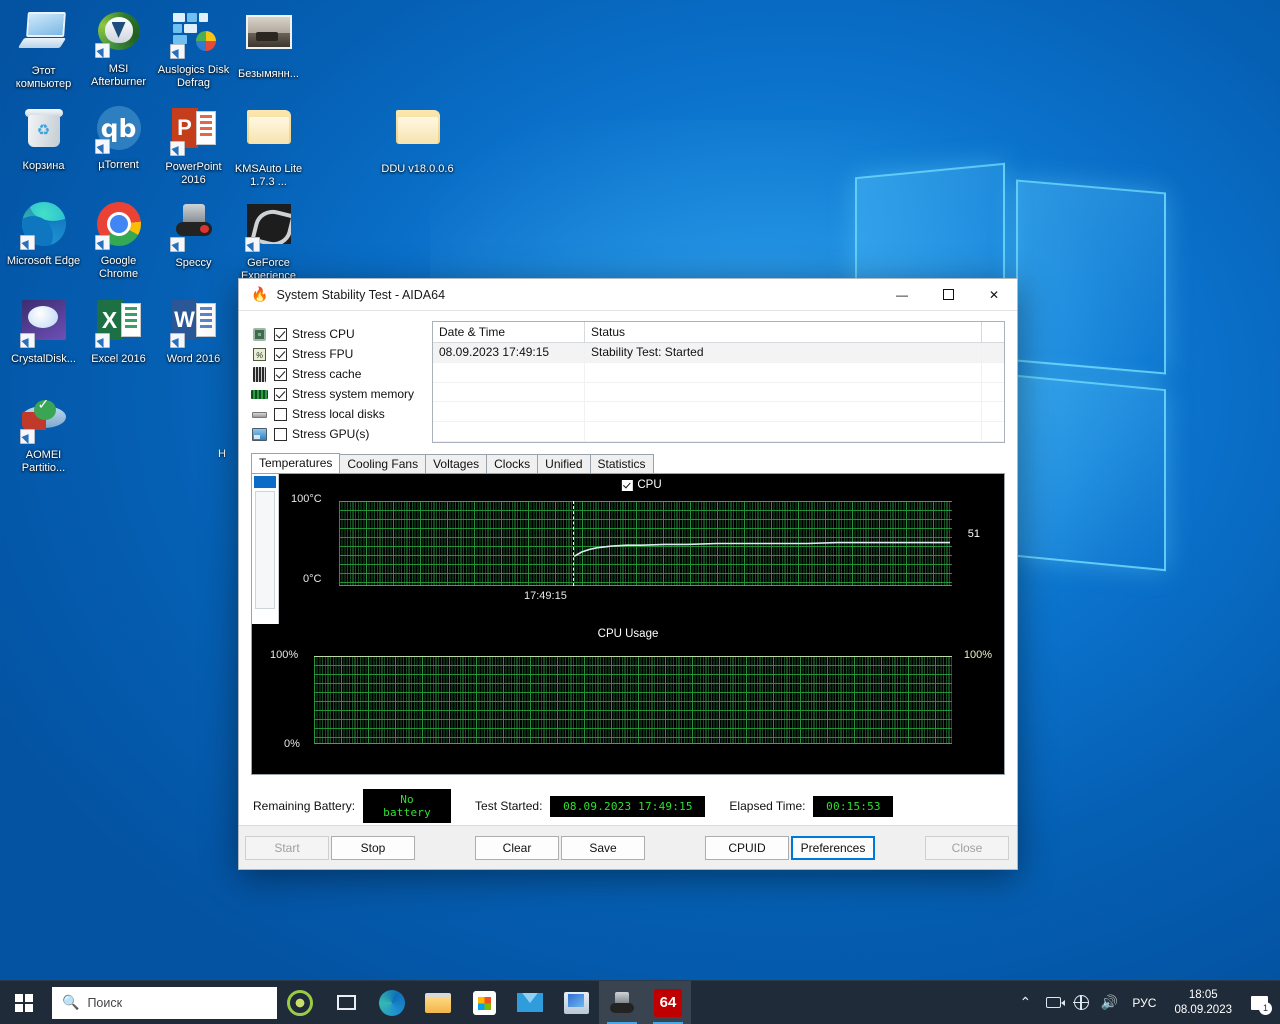  I want to click on memory-module-icon, so click(259, 394).